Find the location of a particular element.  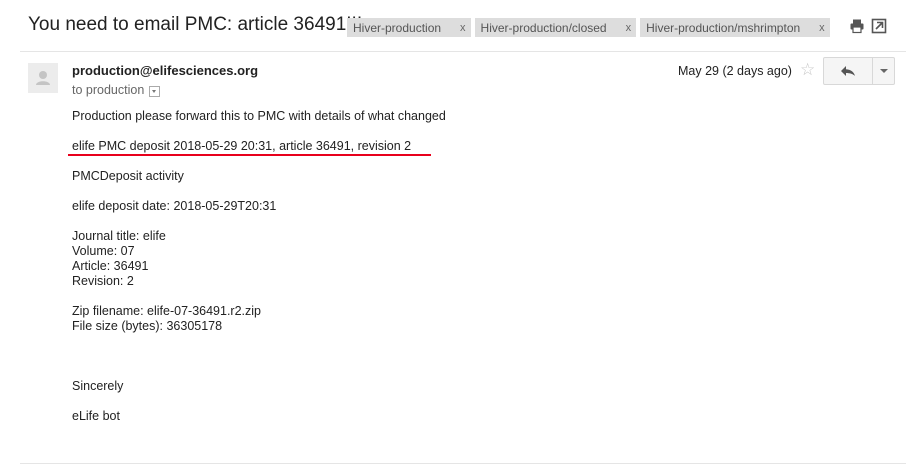

reply-icon is located at coordinates (848, 71).